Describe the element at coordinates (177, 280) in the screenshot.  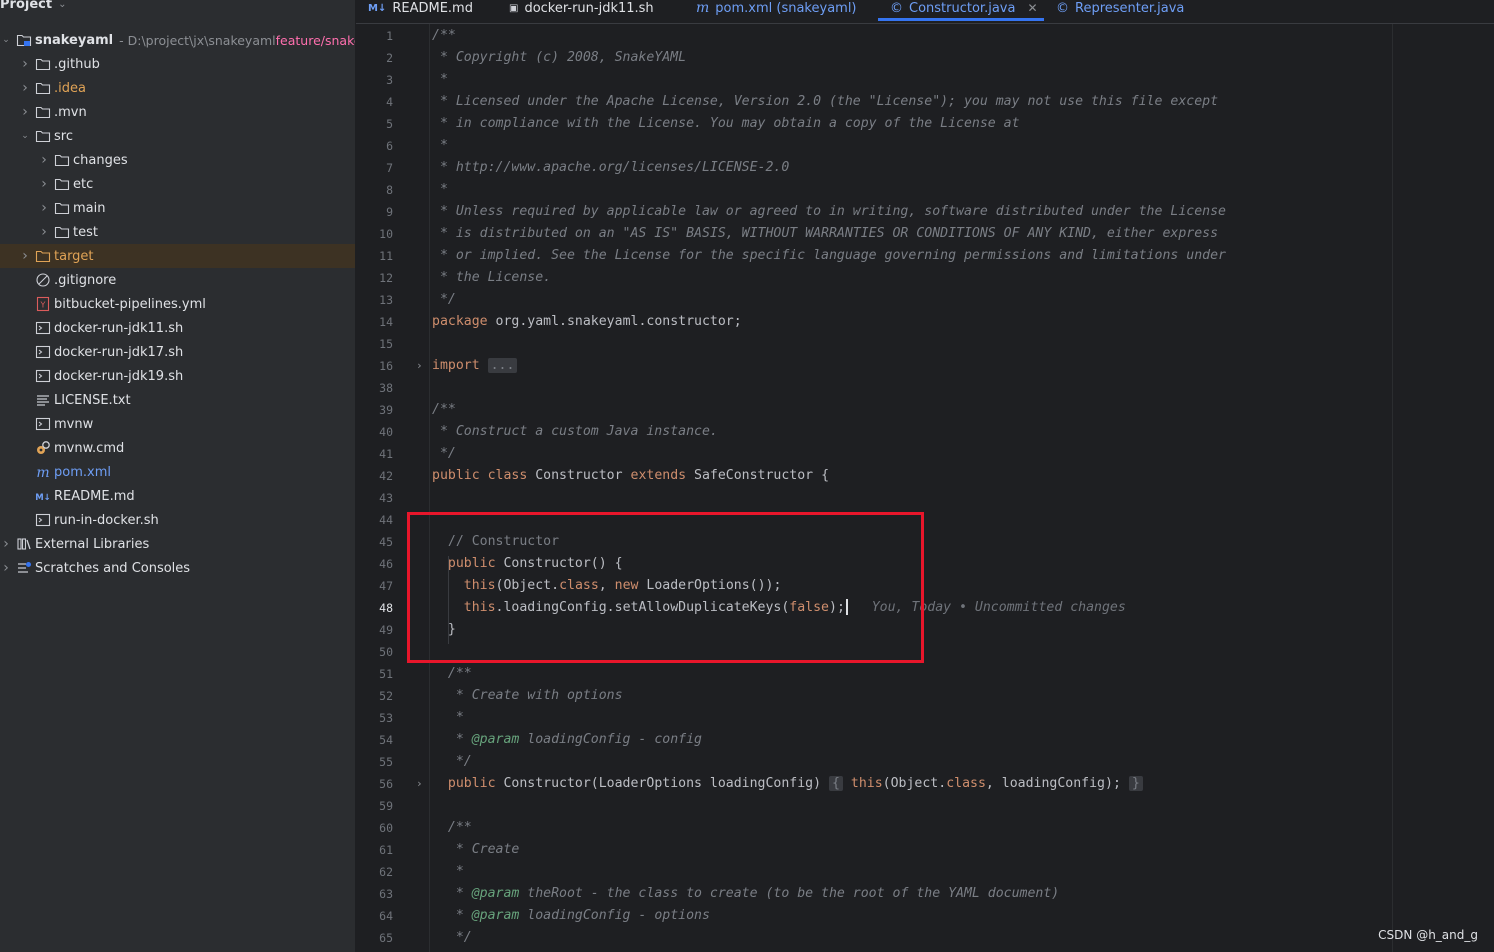
I see `tree-item: .gitignore` at that location.